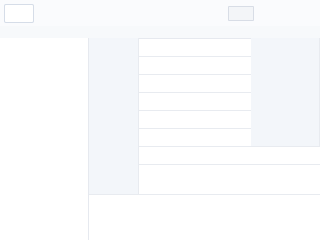  Describe the element at coordinates (241, 13) in the screenshot. I see `header-tag` at that location.